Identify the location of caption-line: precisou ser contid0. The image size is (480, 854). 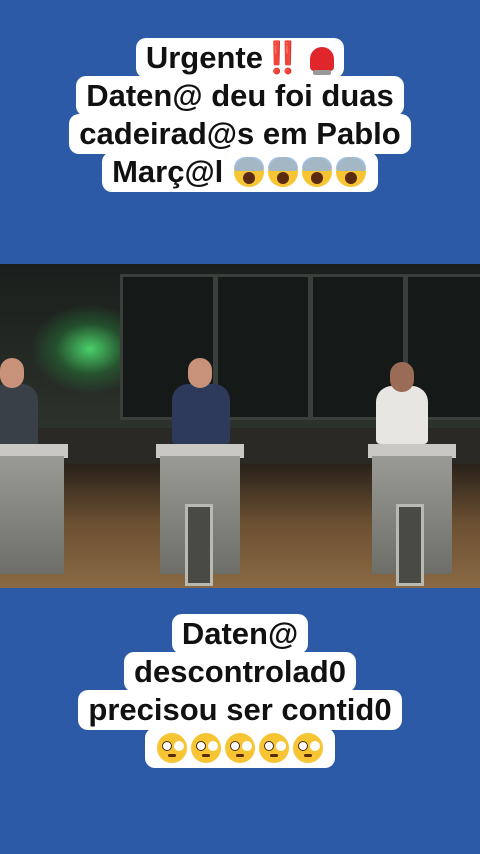
(240, 710).